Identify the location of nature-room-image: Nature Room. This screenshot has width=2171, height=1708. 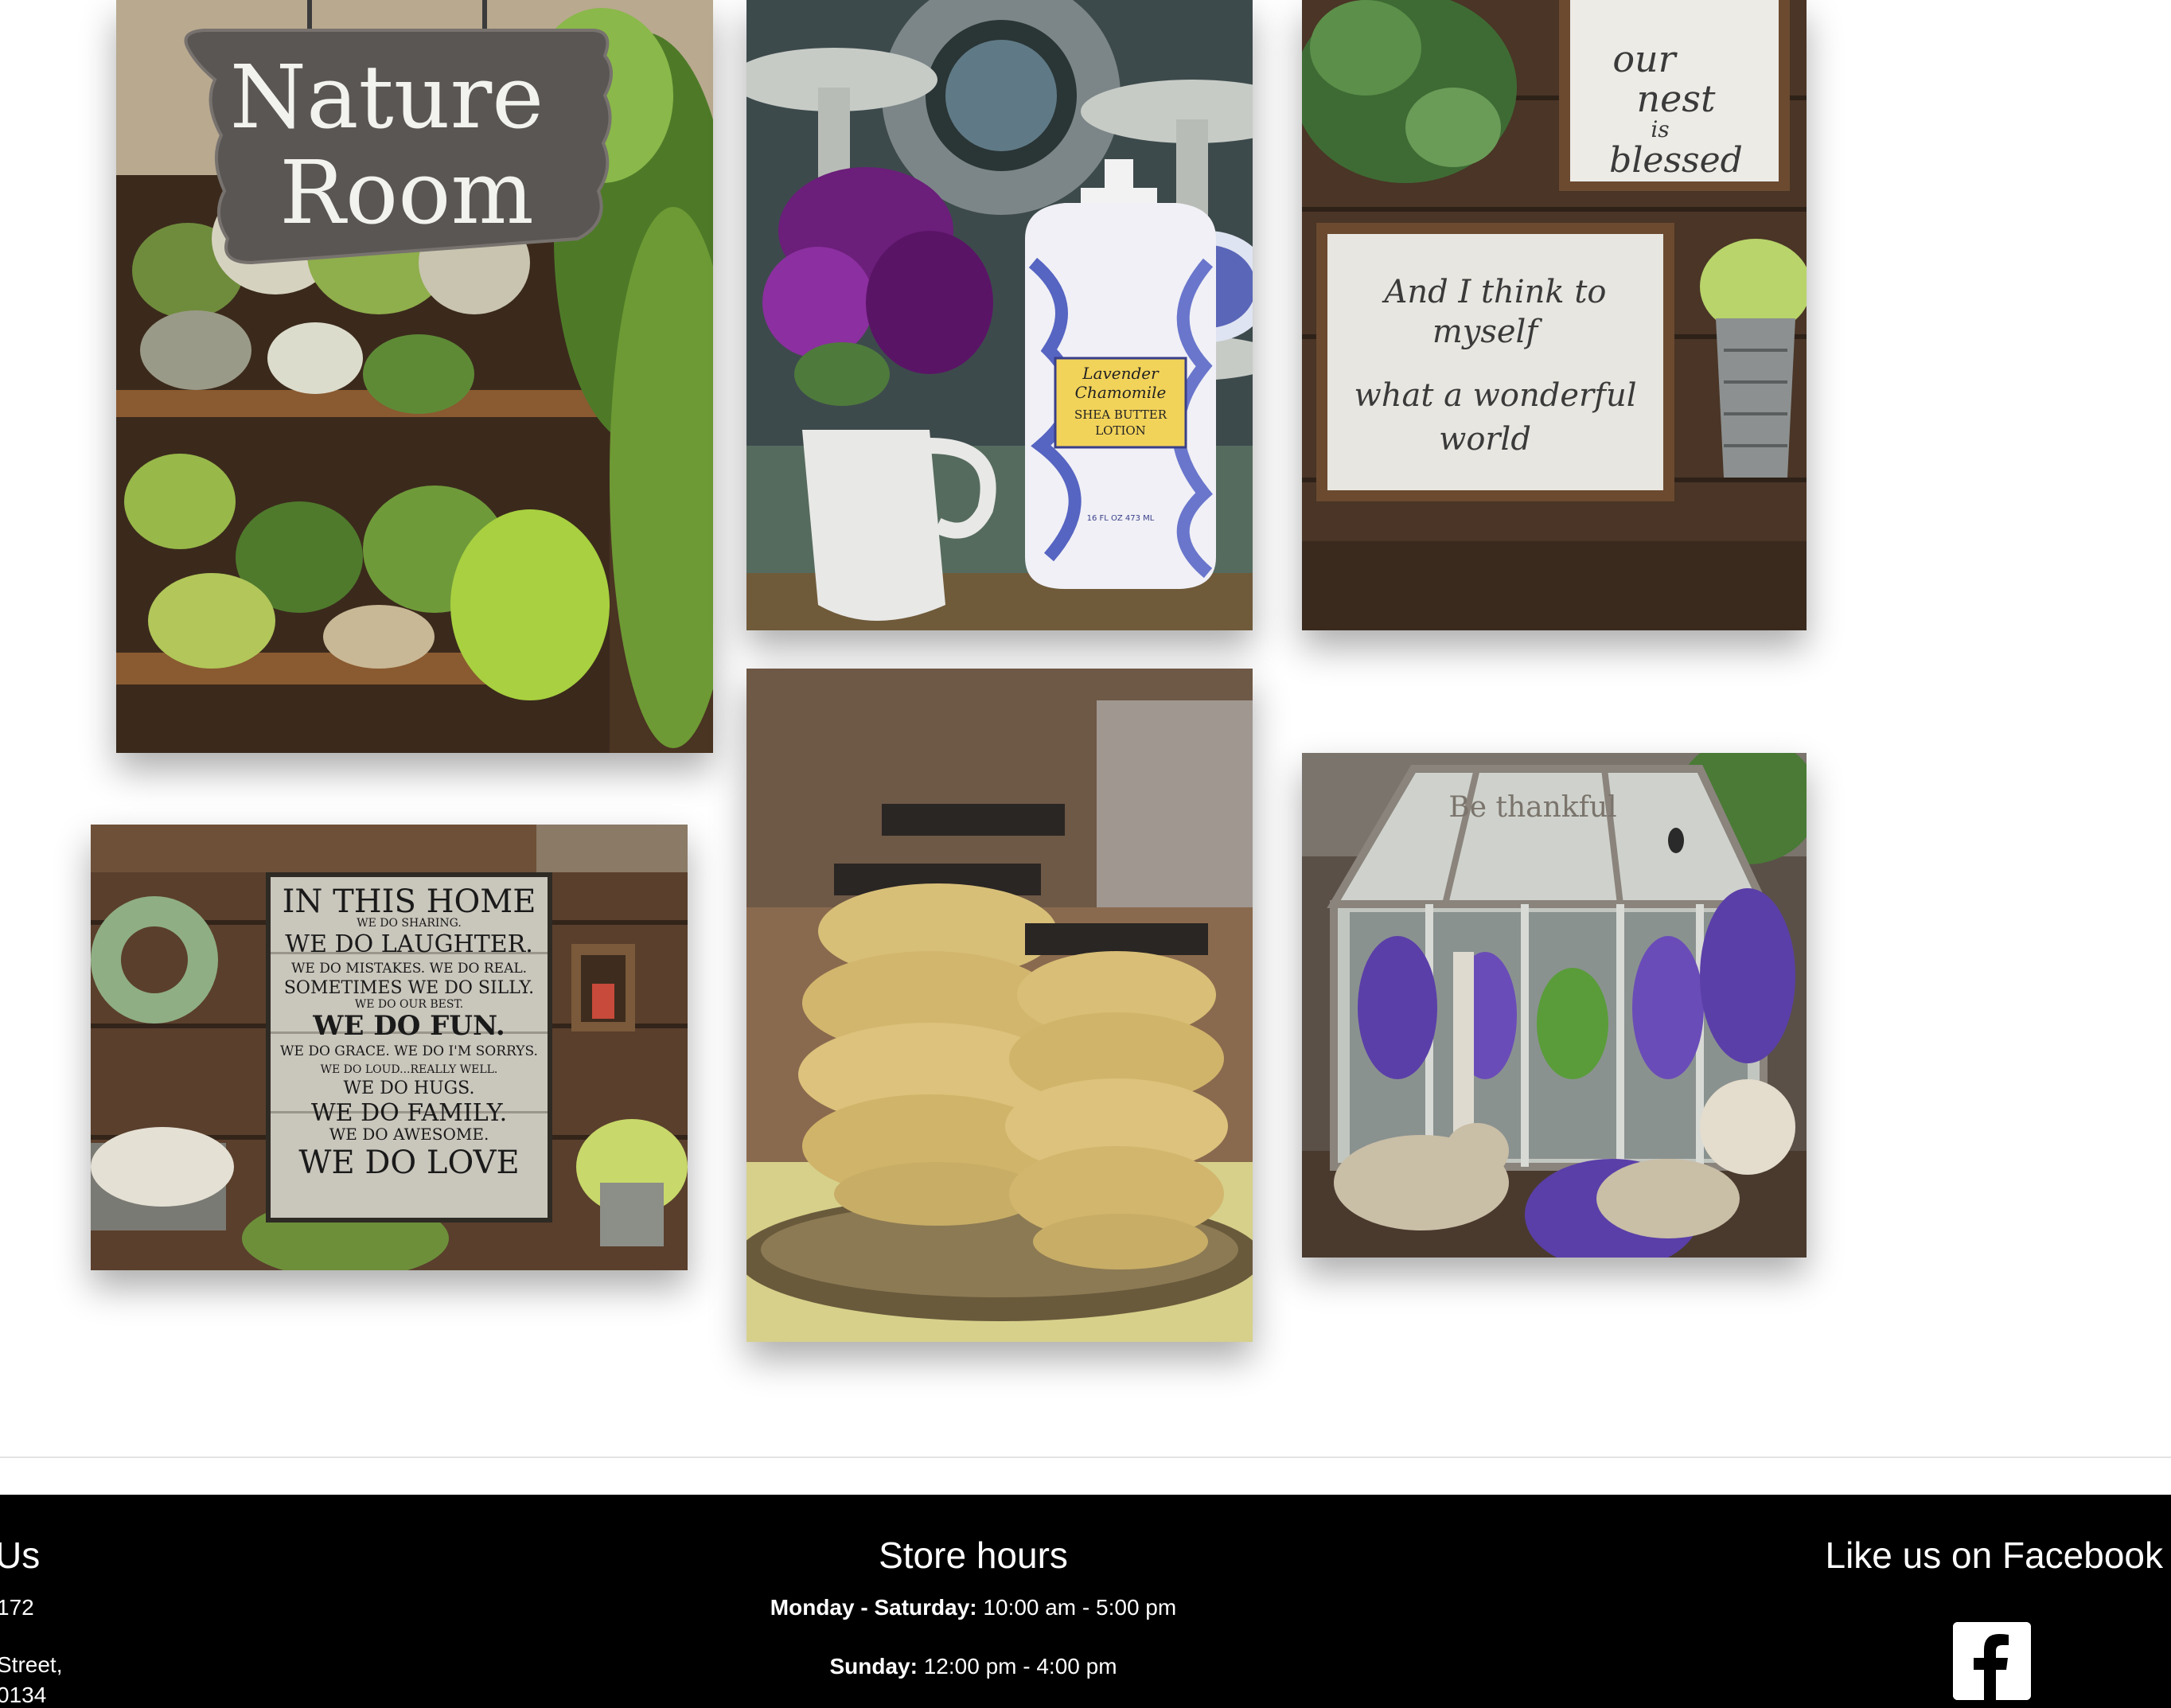
(414, 376).